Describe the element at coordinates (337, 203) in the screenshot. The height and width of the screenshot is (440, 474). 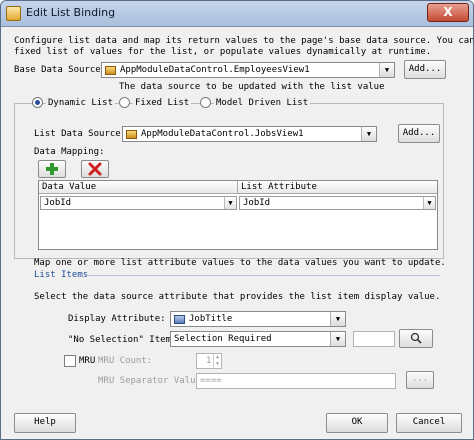
I see `list-attribute-cell: JobId ▼` at that location.